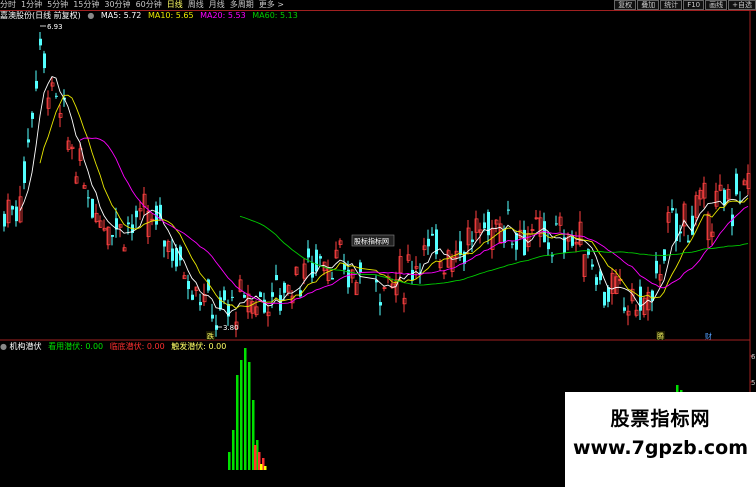  What do you see at coordinates (660, 419) in the screenshot?
I see `watermark-line1: 股票指标网` at bounding box center [660, 419].